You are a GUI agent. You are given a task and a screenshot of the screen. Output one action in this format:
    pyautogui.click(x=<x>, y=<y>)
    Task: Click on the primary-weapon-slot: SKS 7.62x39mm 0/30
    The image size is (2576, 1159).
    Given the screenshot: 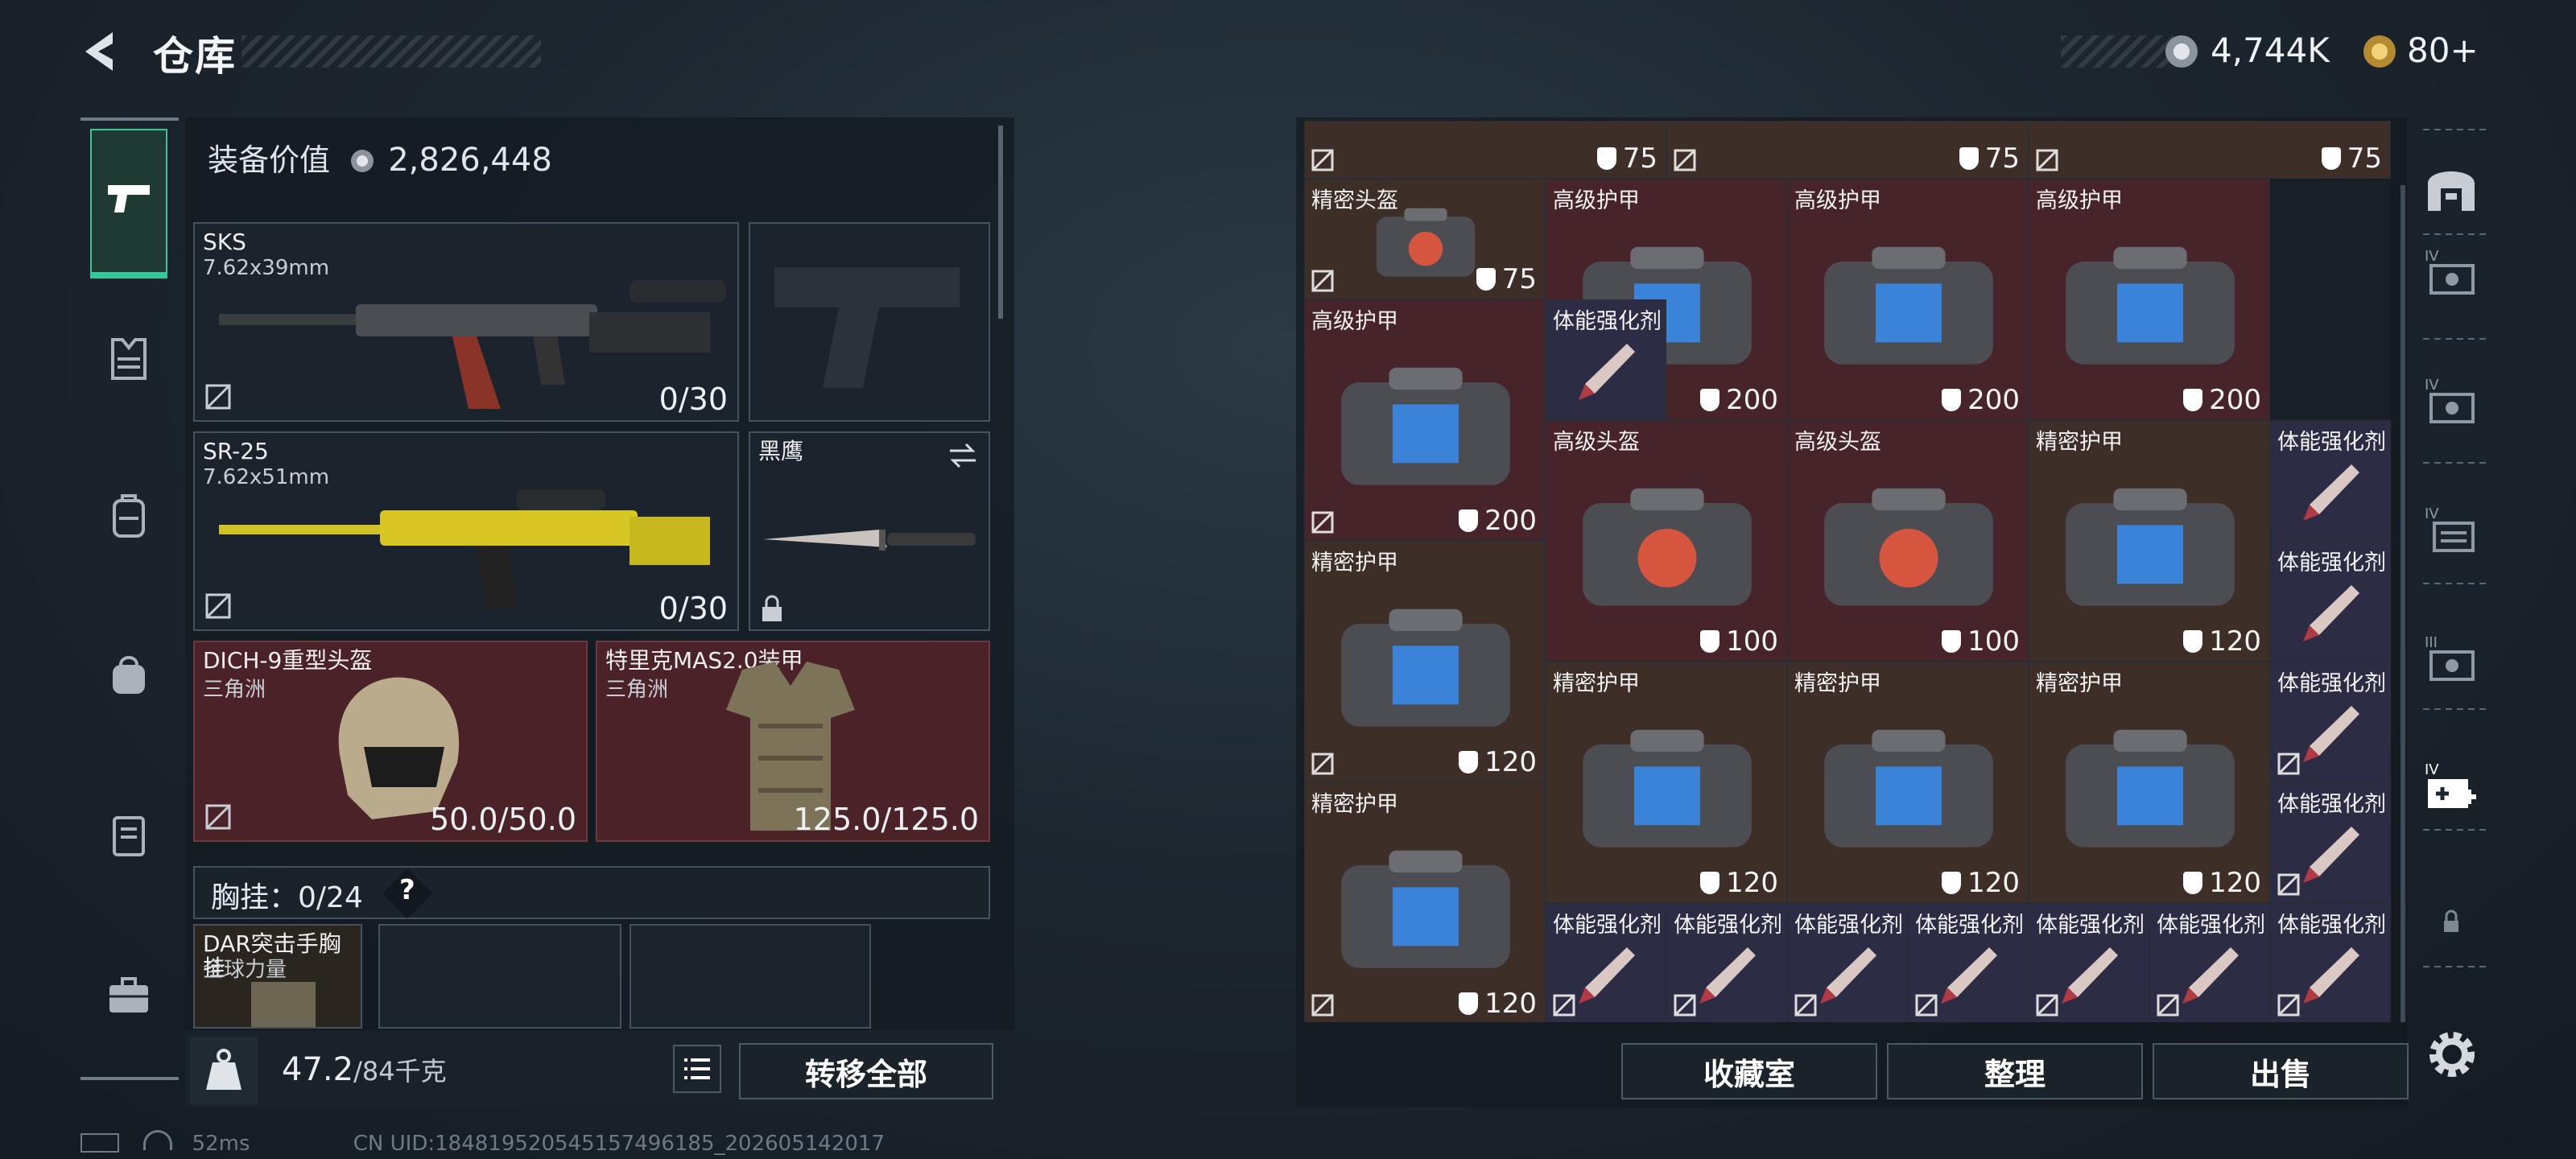 What is the action you would take?
    pyautogui.click(x=466, y=322)
    